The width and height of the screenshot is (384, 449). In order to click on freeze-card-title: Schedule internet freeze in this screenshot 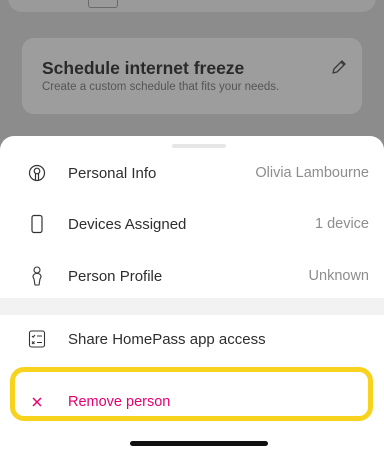, I will do `click(143, 68)`.